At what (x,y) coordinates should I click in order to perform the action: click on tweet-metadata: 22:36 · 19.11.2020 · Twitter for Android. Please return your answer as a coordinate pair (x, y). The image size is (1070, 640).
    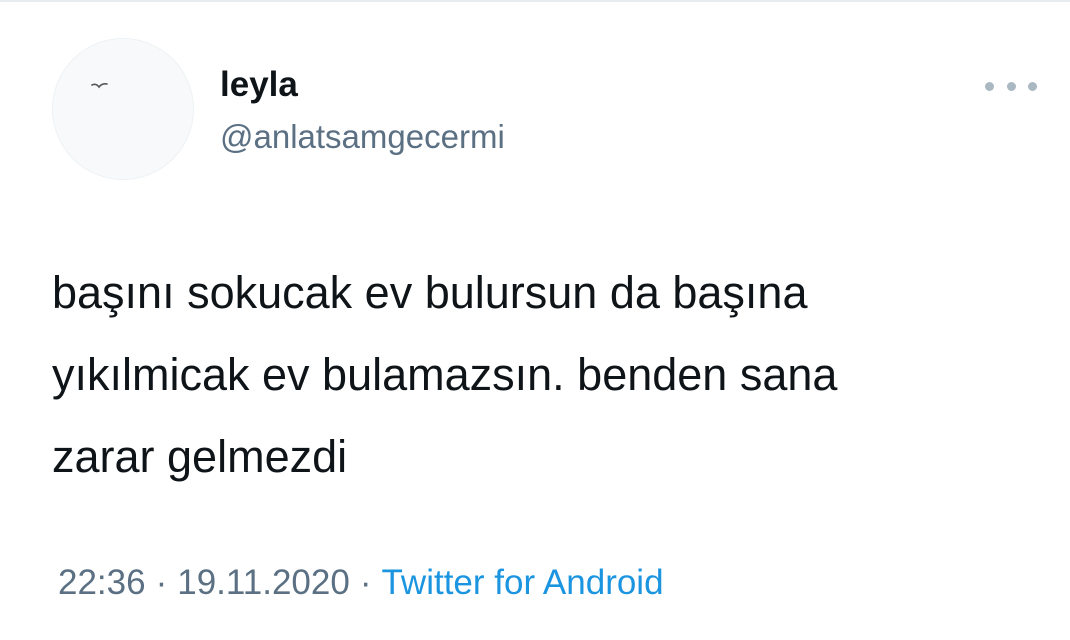
    Looking at the image, I should click on (361, 583).